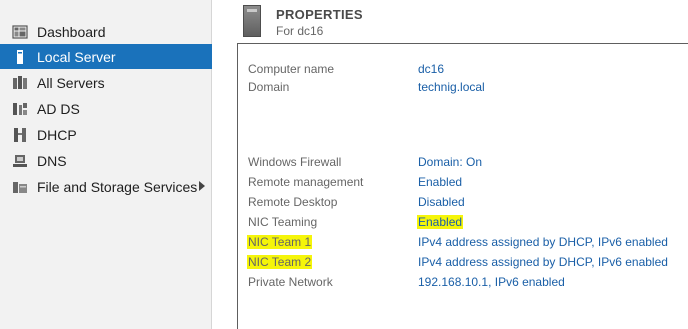 This screenshot has height=329, width=688. Describe the element at coordinates (440, 182) in the screenshot. I see `remote-management-link: Enabled` at that location.